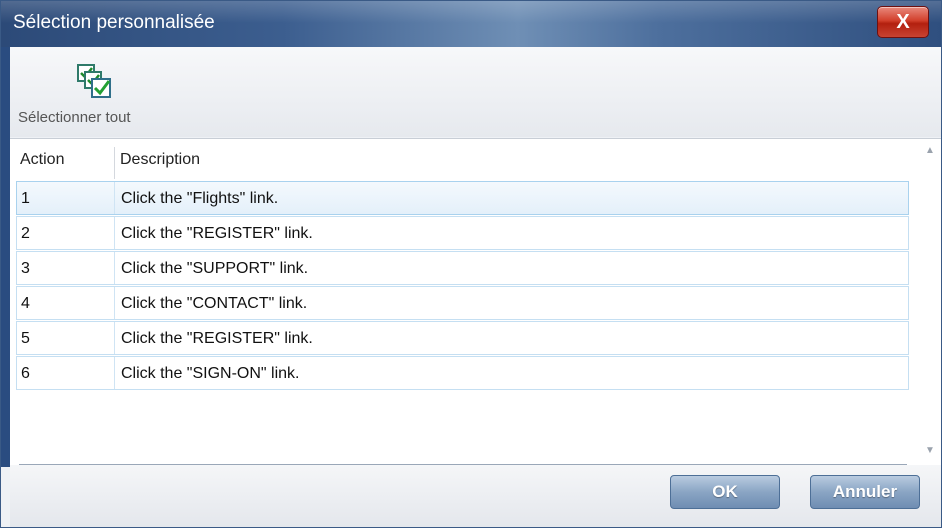 The width and height of the screenshot is (942, 528). I want to click on close-button: X, so click(903, 22).